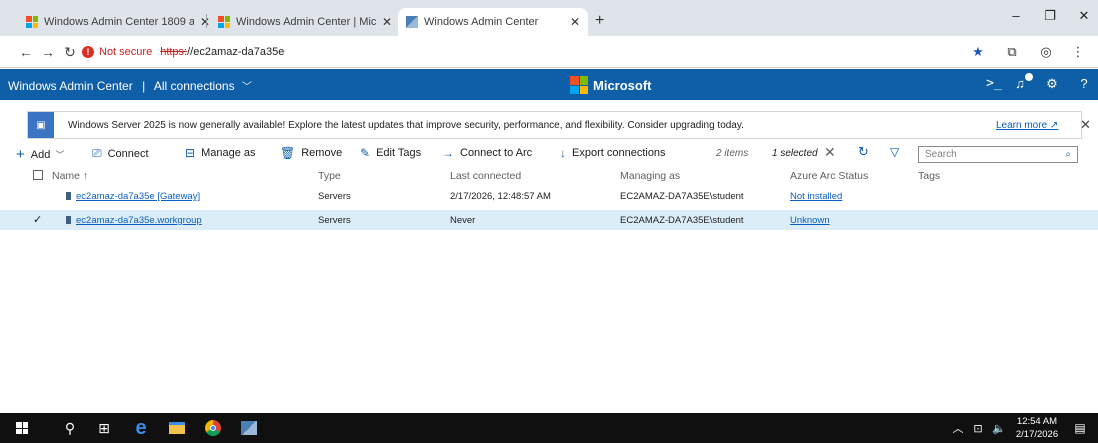  Describe the element at coordinates (487, 153) in the screenshot. I see `connect-to-arc-button: → Connect to Arc` at that location.